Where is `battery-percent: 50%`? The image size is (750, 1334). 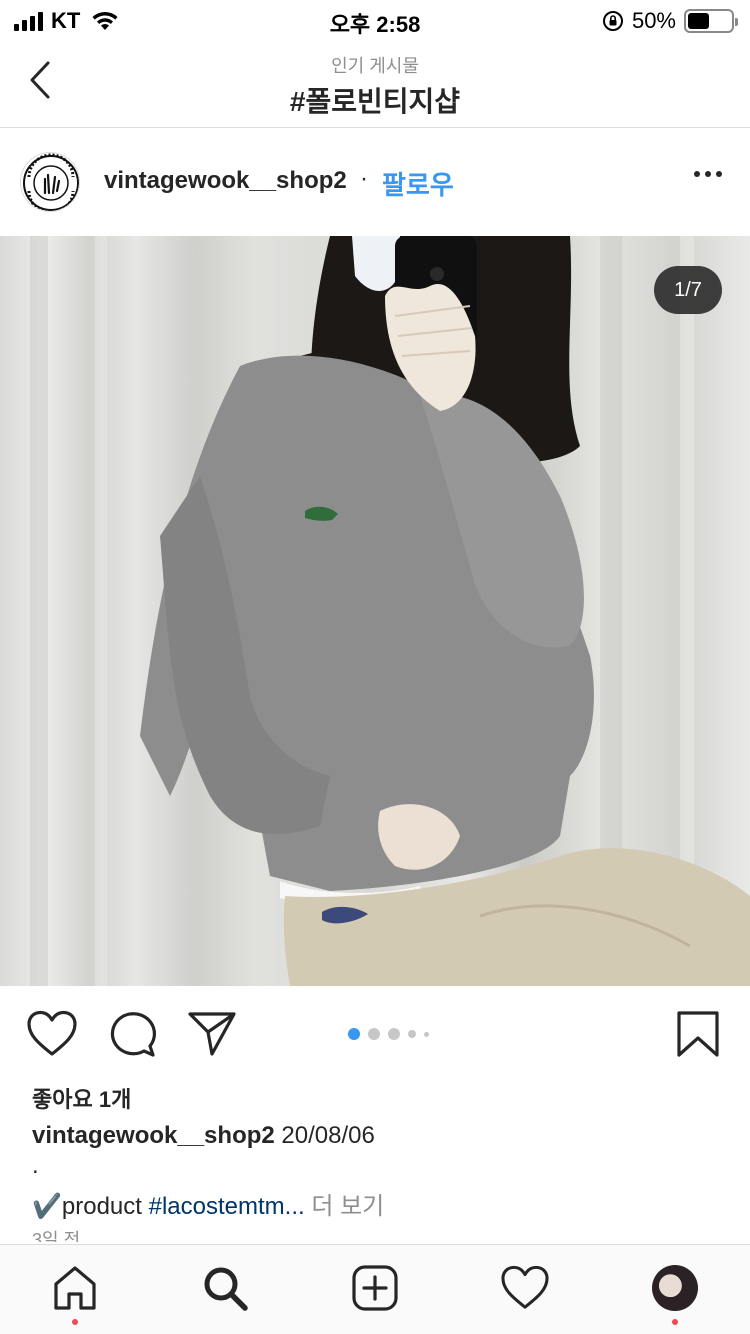 battery-percent: 50% is located at coordinates (653, 20).